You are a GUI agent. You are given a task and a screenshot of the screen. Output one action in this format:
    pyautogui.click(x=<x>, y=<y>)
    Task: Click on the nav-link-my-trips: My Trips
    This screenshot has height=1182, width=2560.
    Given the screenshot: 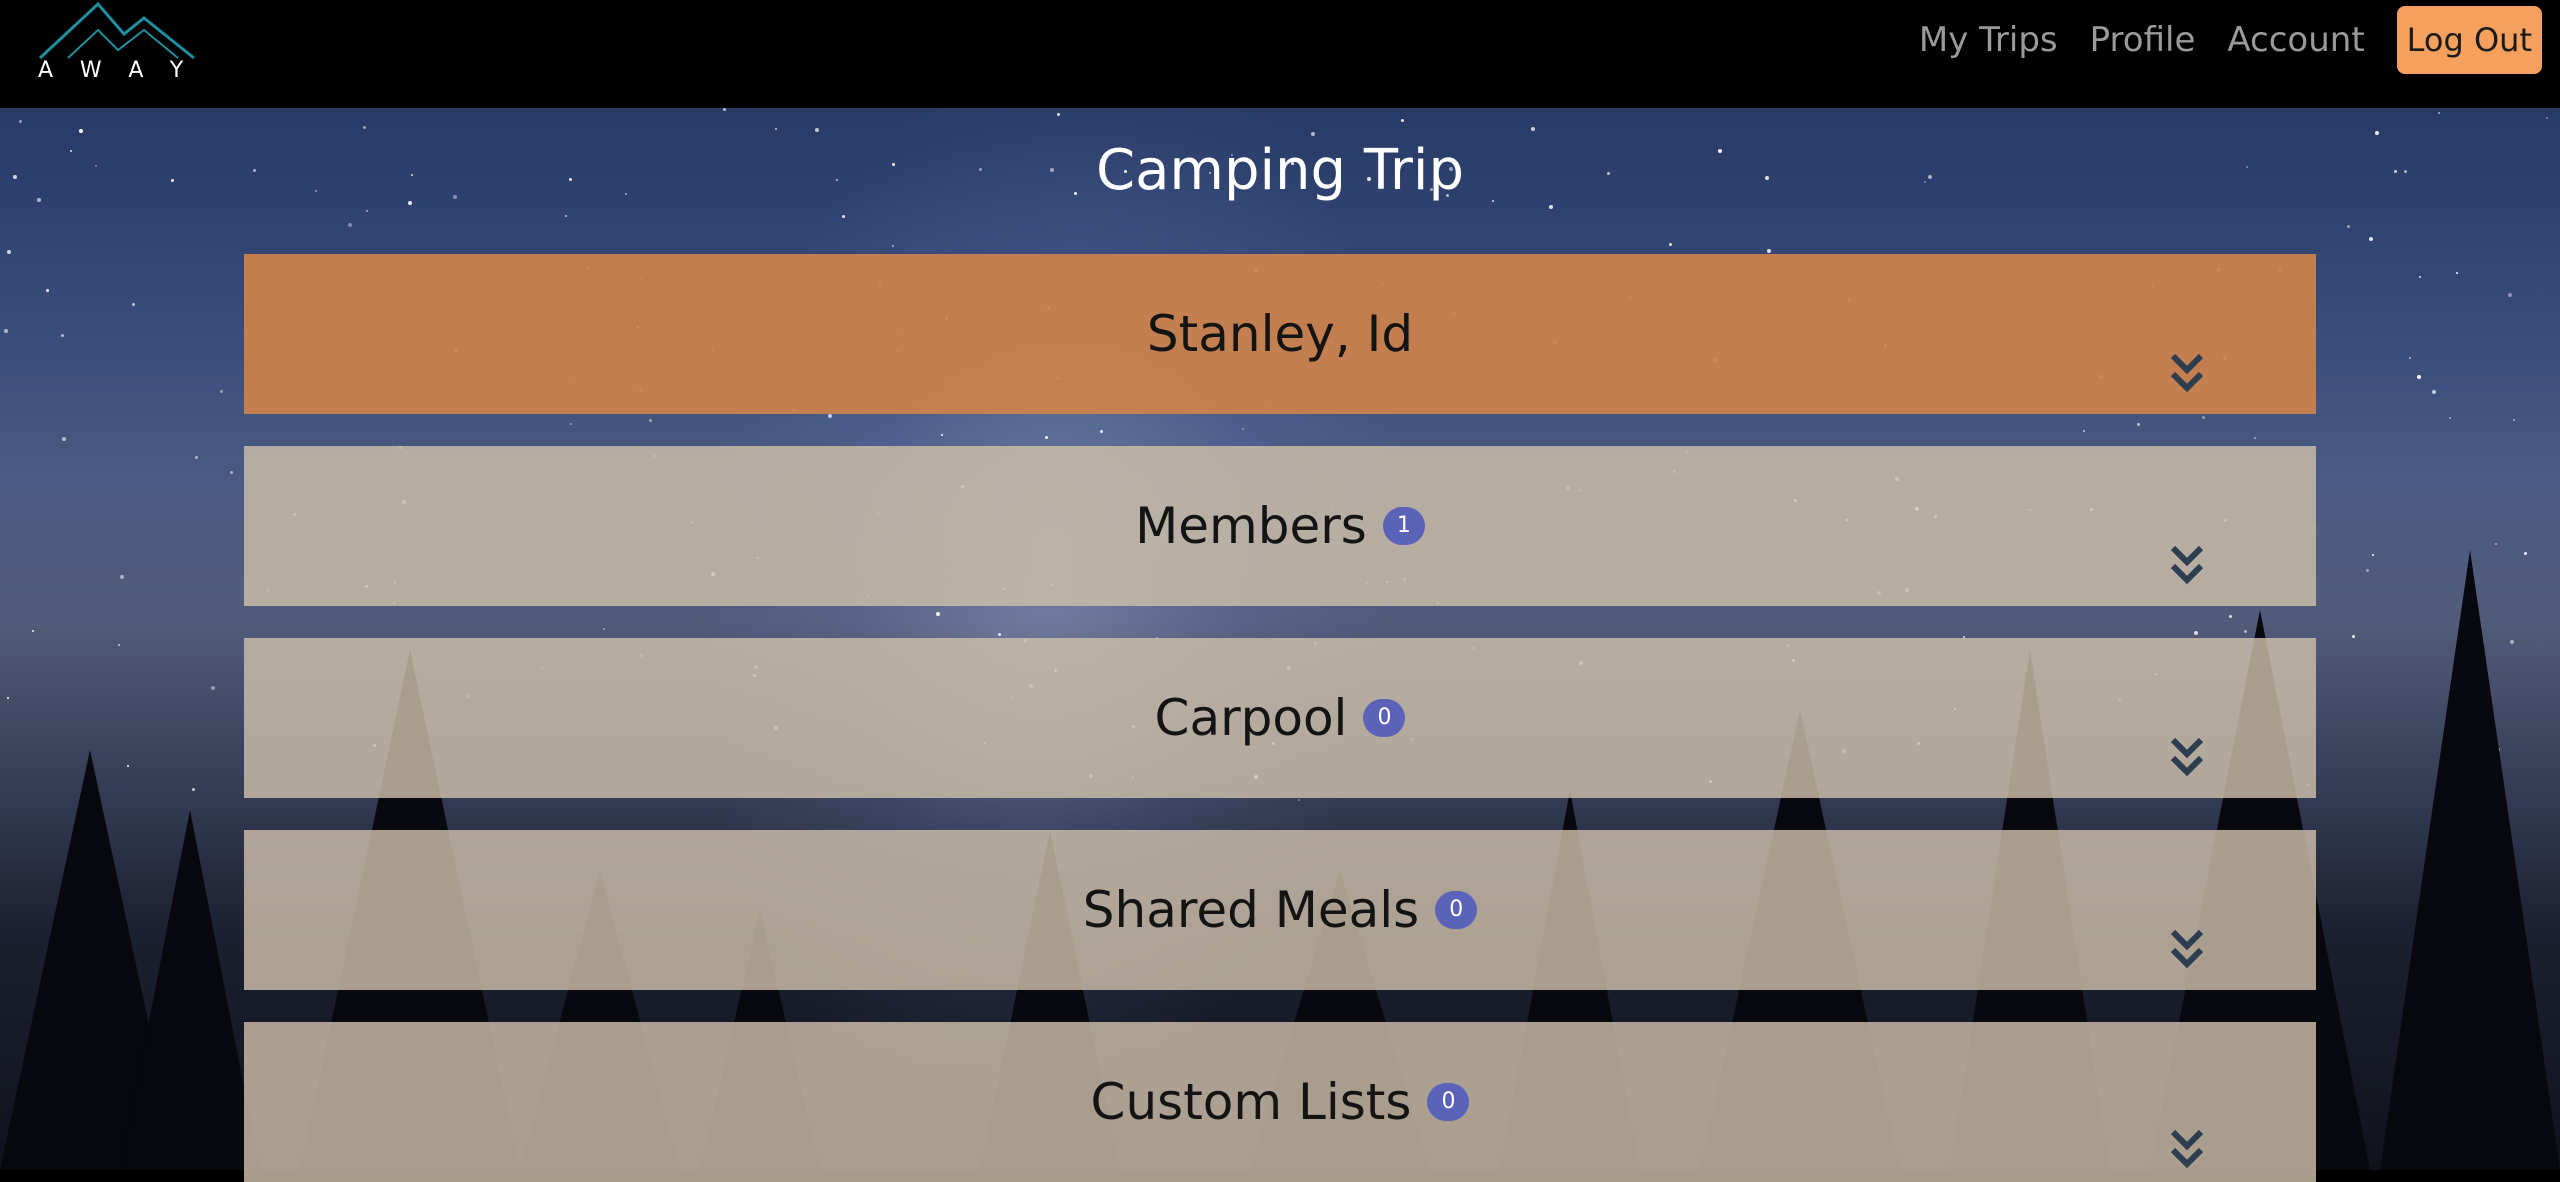 What is the action you would take?
    pyautogui.click(x=1988, y=40)
    